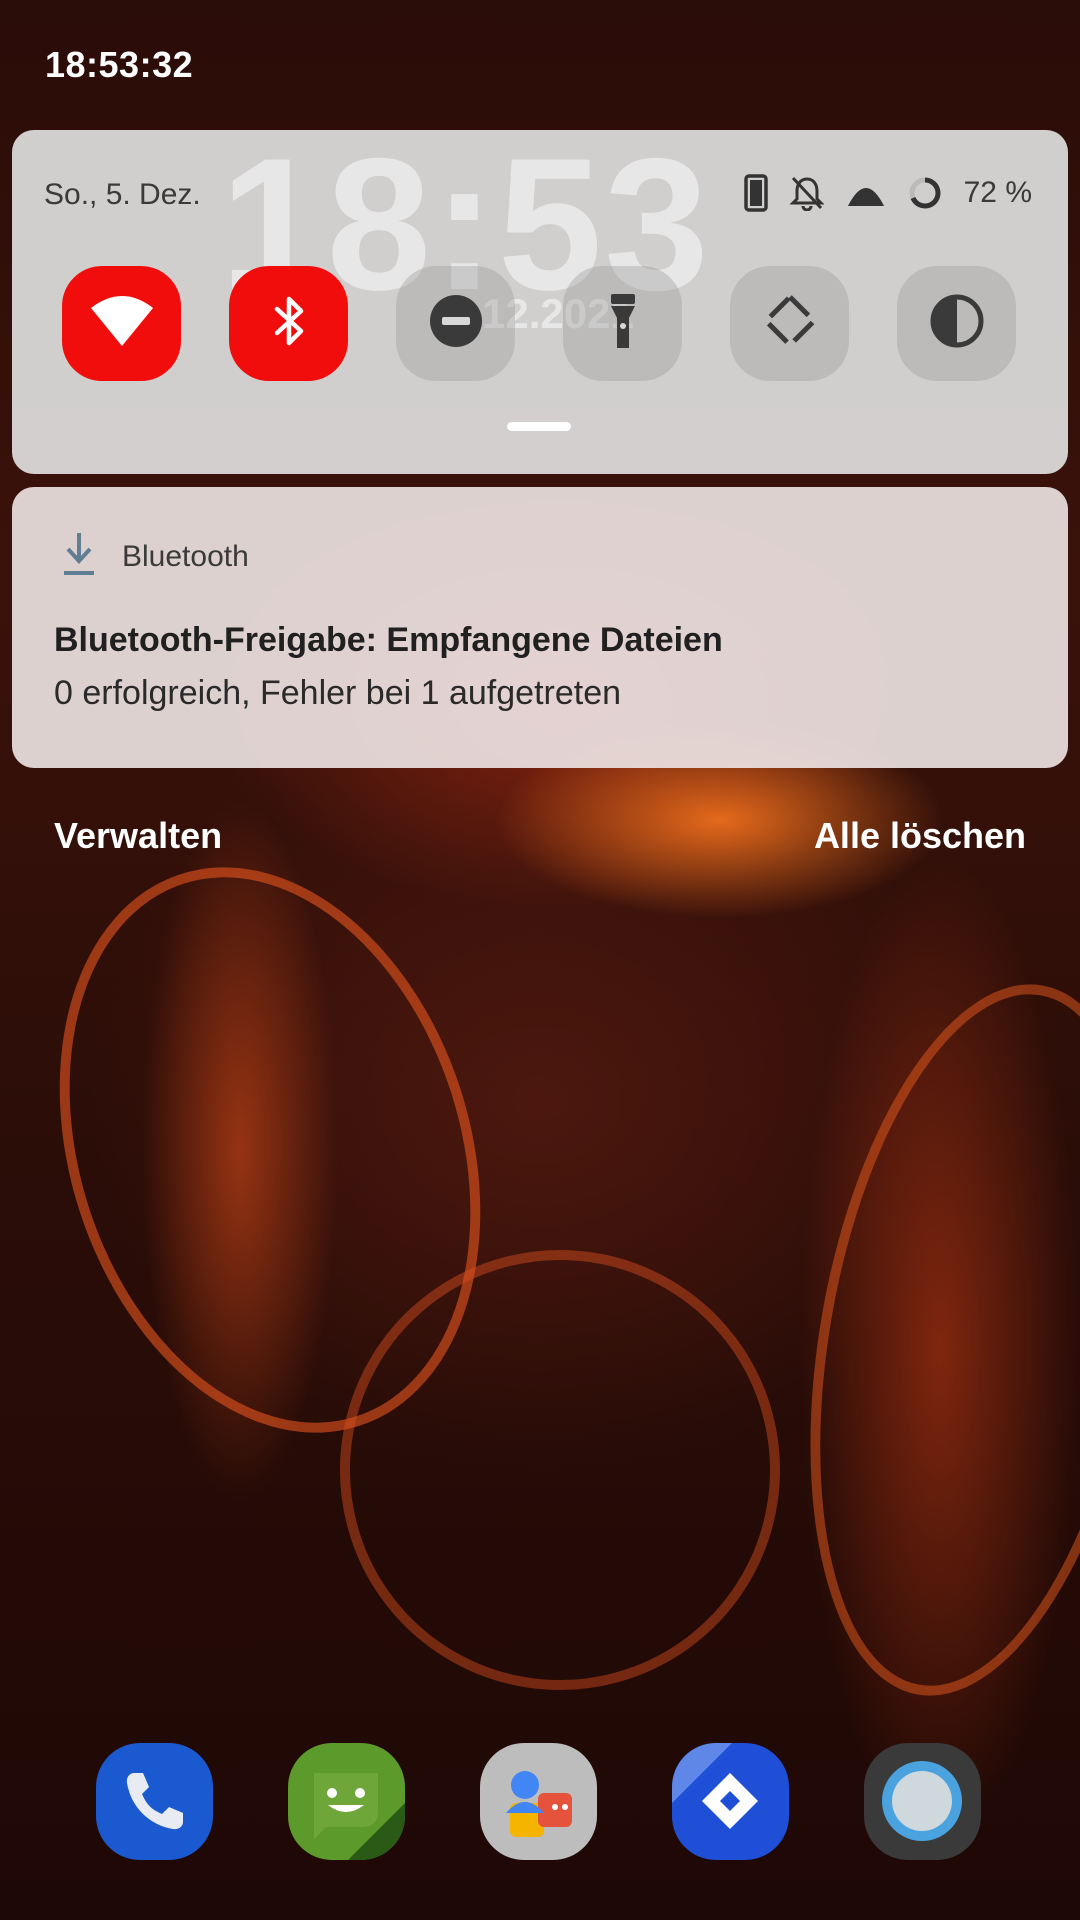  I want to click on bell-off-icon, so click(806, 193).